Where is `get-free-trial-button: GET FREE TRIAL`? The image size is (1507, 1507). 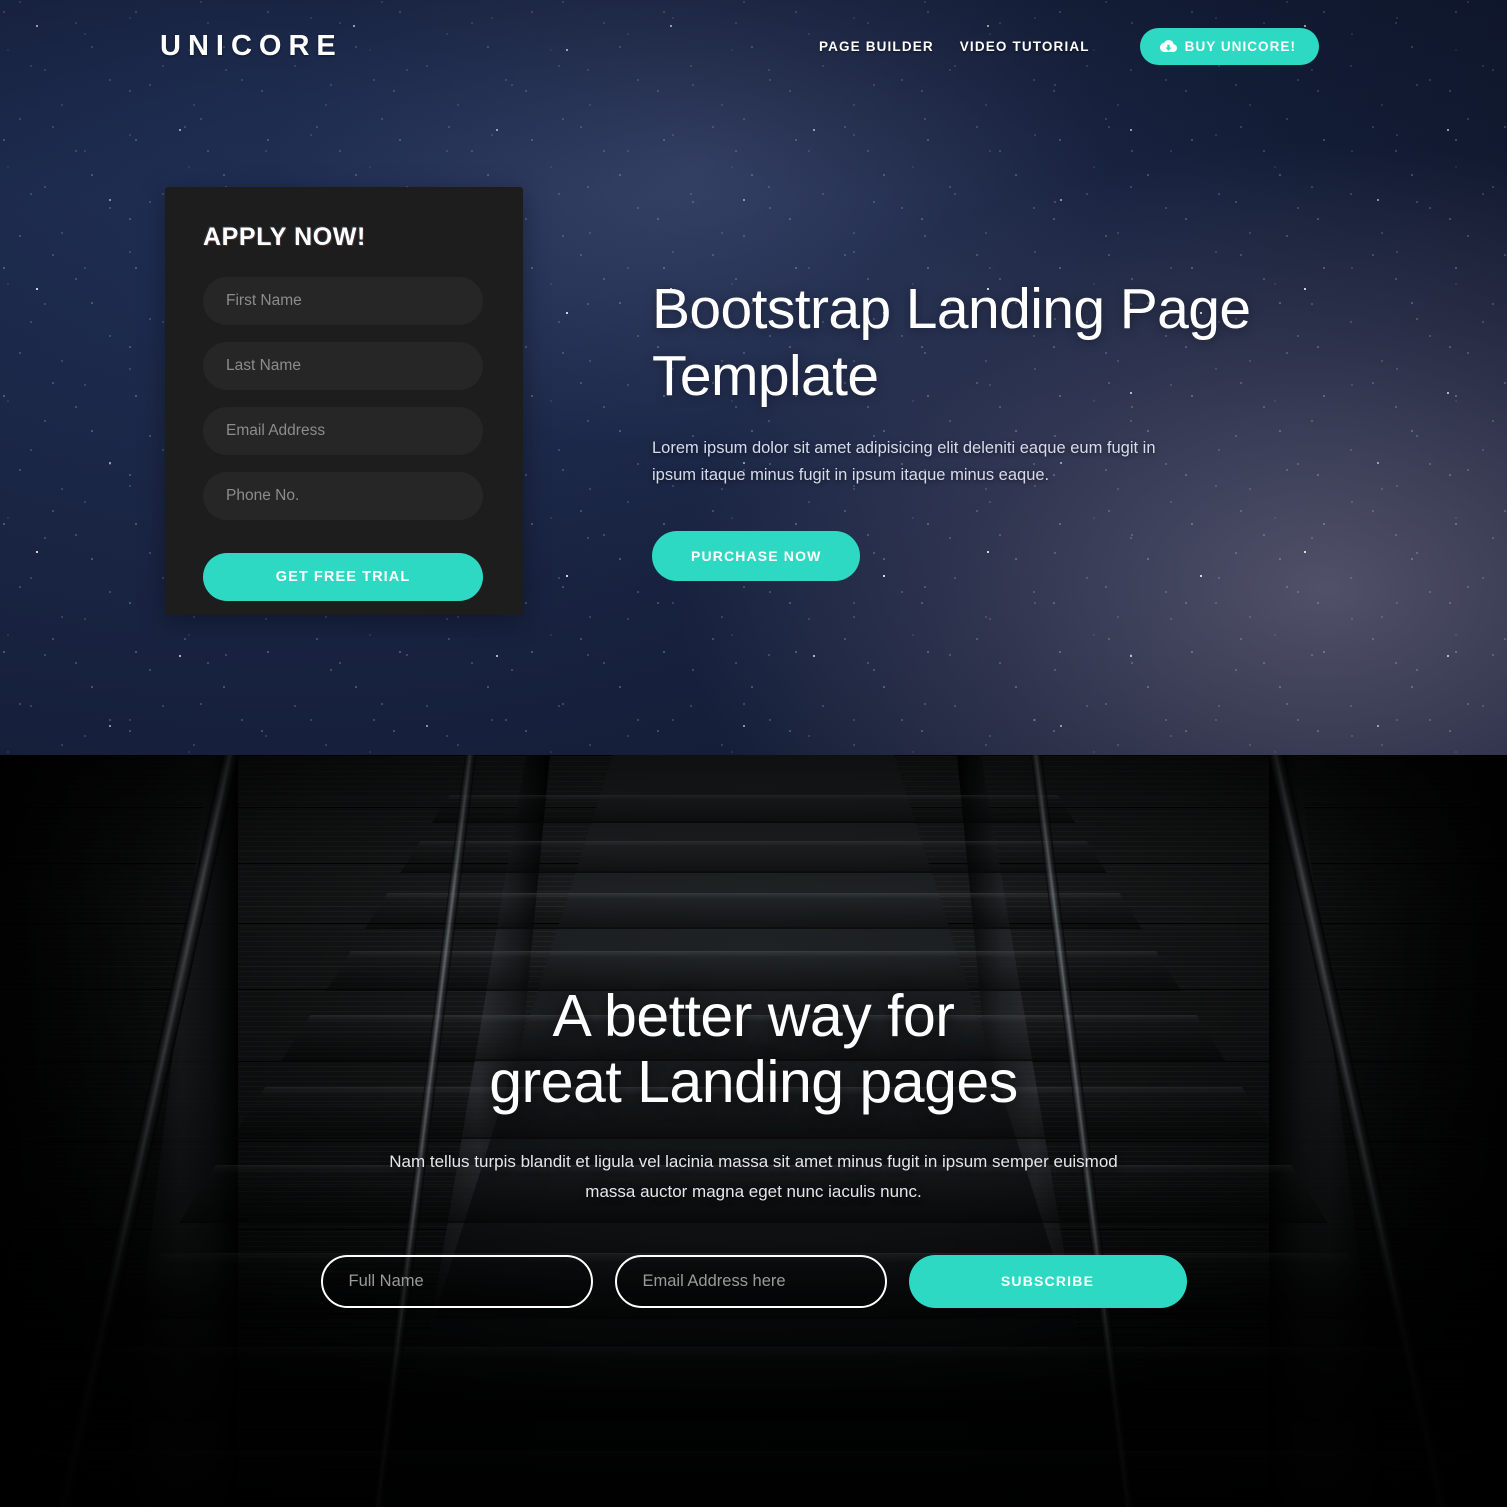
get-free-trial-button: GET FREE TRIAL is located at coordinates (343, 577).